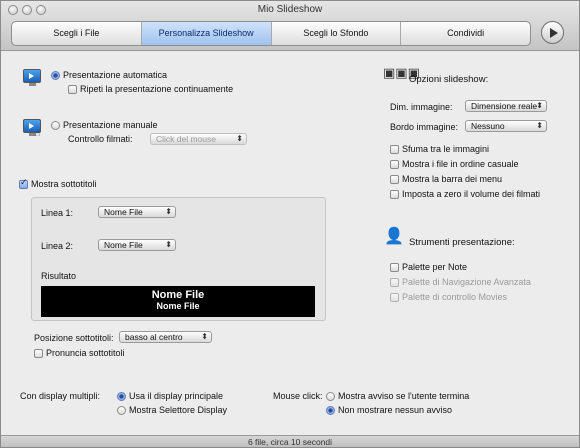 This screenshot has height=448, width=580. I want to click on main-display-label: Usa il display principale, so click(176, 396).